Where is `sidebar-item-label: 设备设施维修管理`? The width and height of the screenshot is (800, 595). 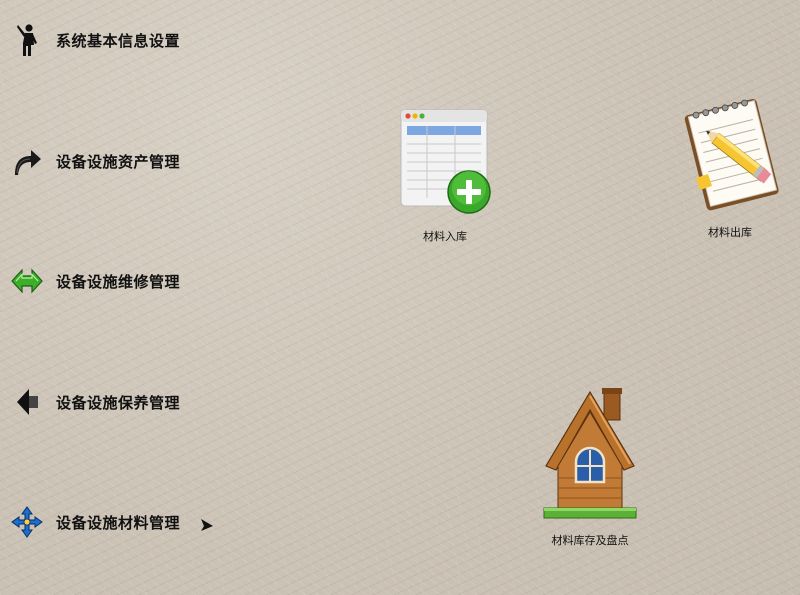 sidebar-item-label: 设备设施维修管理 is located at coordinates (118, 281).